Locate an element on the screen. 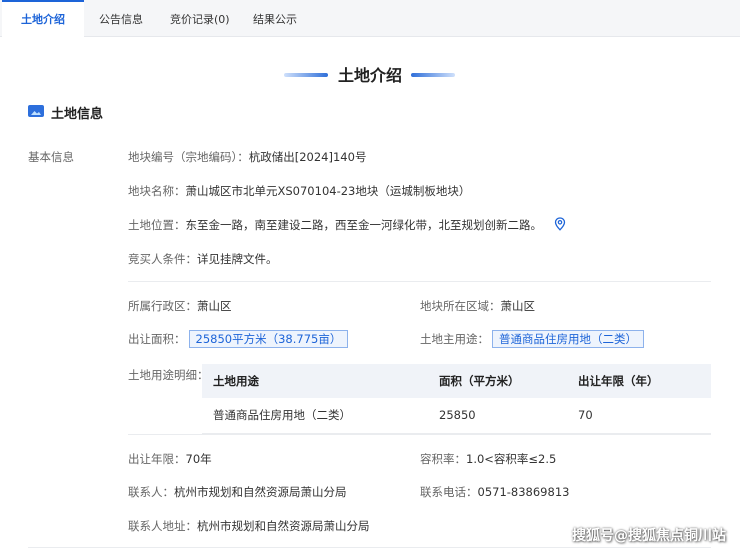  region-value: 萧山区 is located at coordinates (518, 306).